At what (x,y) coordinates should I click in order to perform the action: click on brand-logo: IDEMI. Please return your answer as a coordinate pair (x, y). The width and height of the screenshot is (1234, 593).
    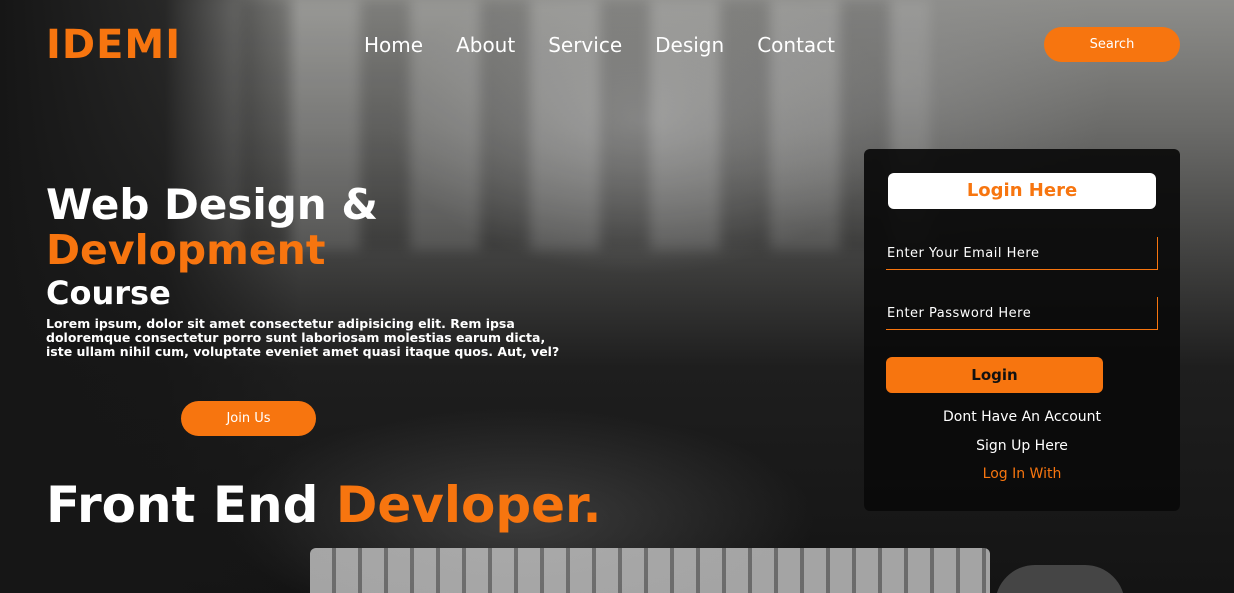
    Looking at the image, I should click on (113, 45).